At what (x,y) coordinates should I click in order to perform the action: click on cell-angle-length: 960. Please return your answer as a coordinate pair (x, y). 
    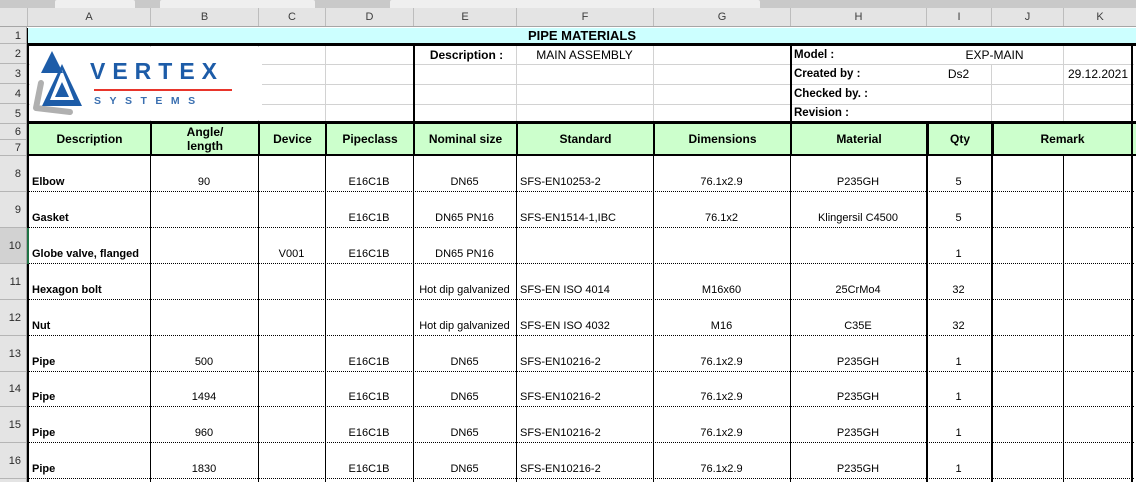
    Looking at the image, I should click on (204, 424).